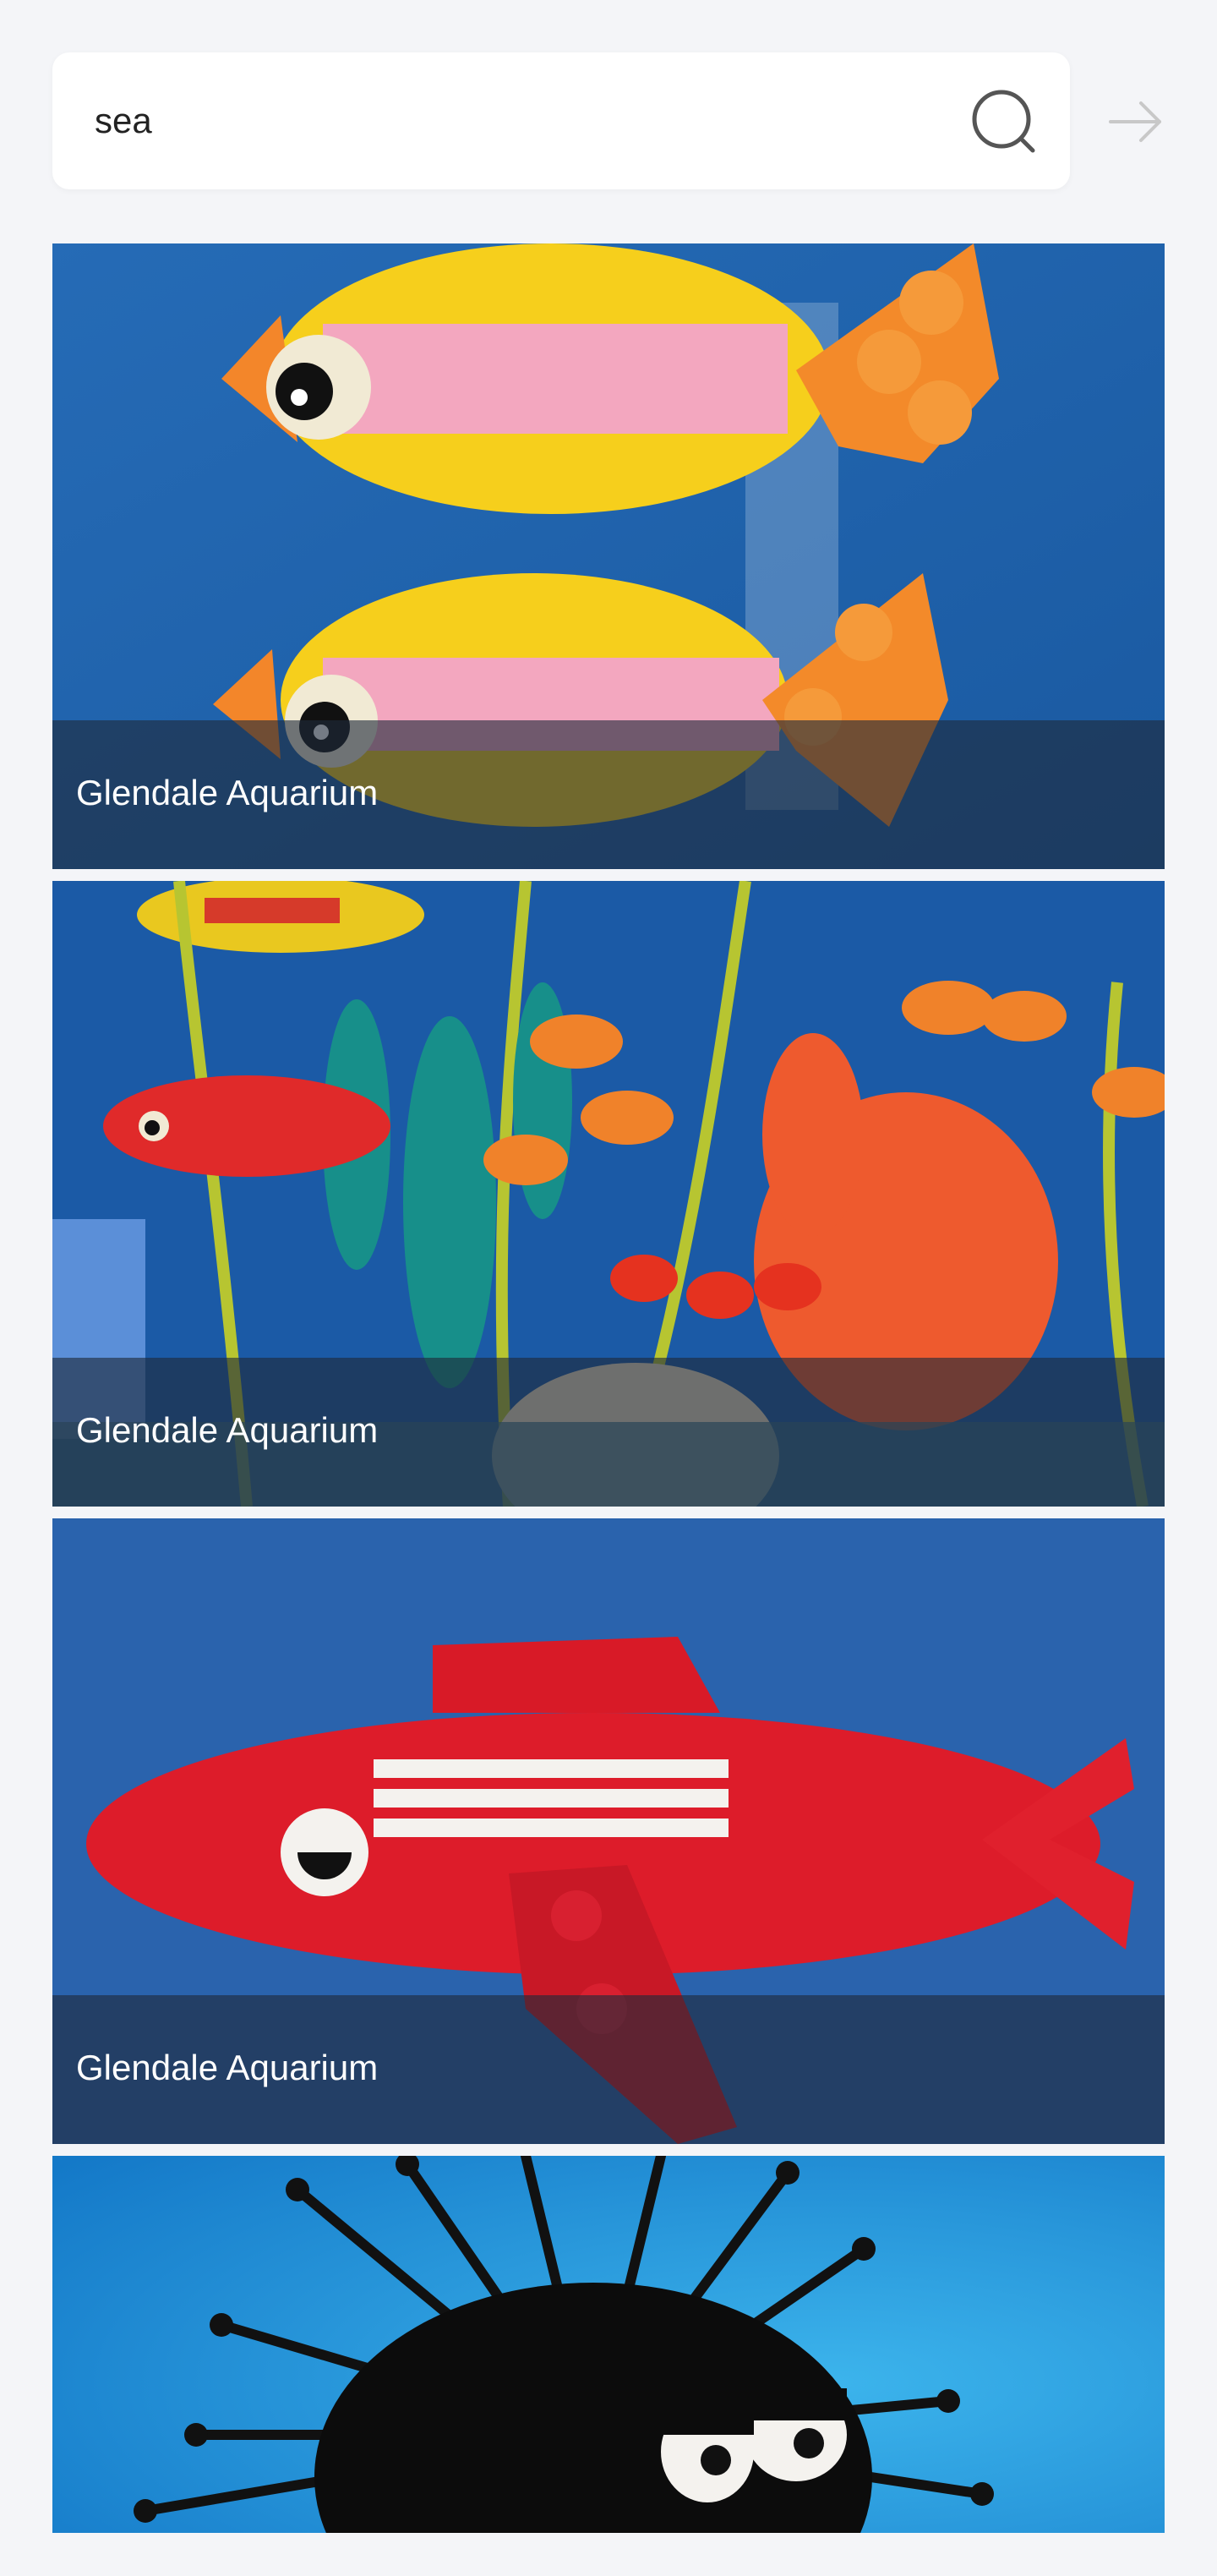 This screenshot has height=2576, width=1217. What do you see at coordinates (1136, 122) in the screenshot?
I see `arrow-right-icon` at bounding box center [1136, 122].